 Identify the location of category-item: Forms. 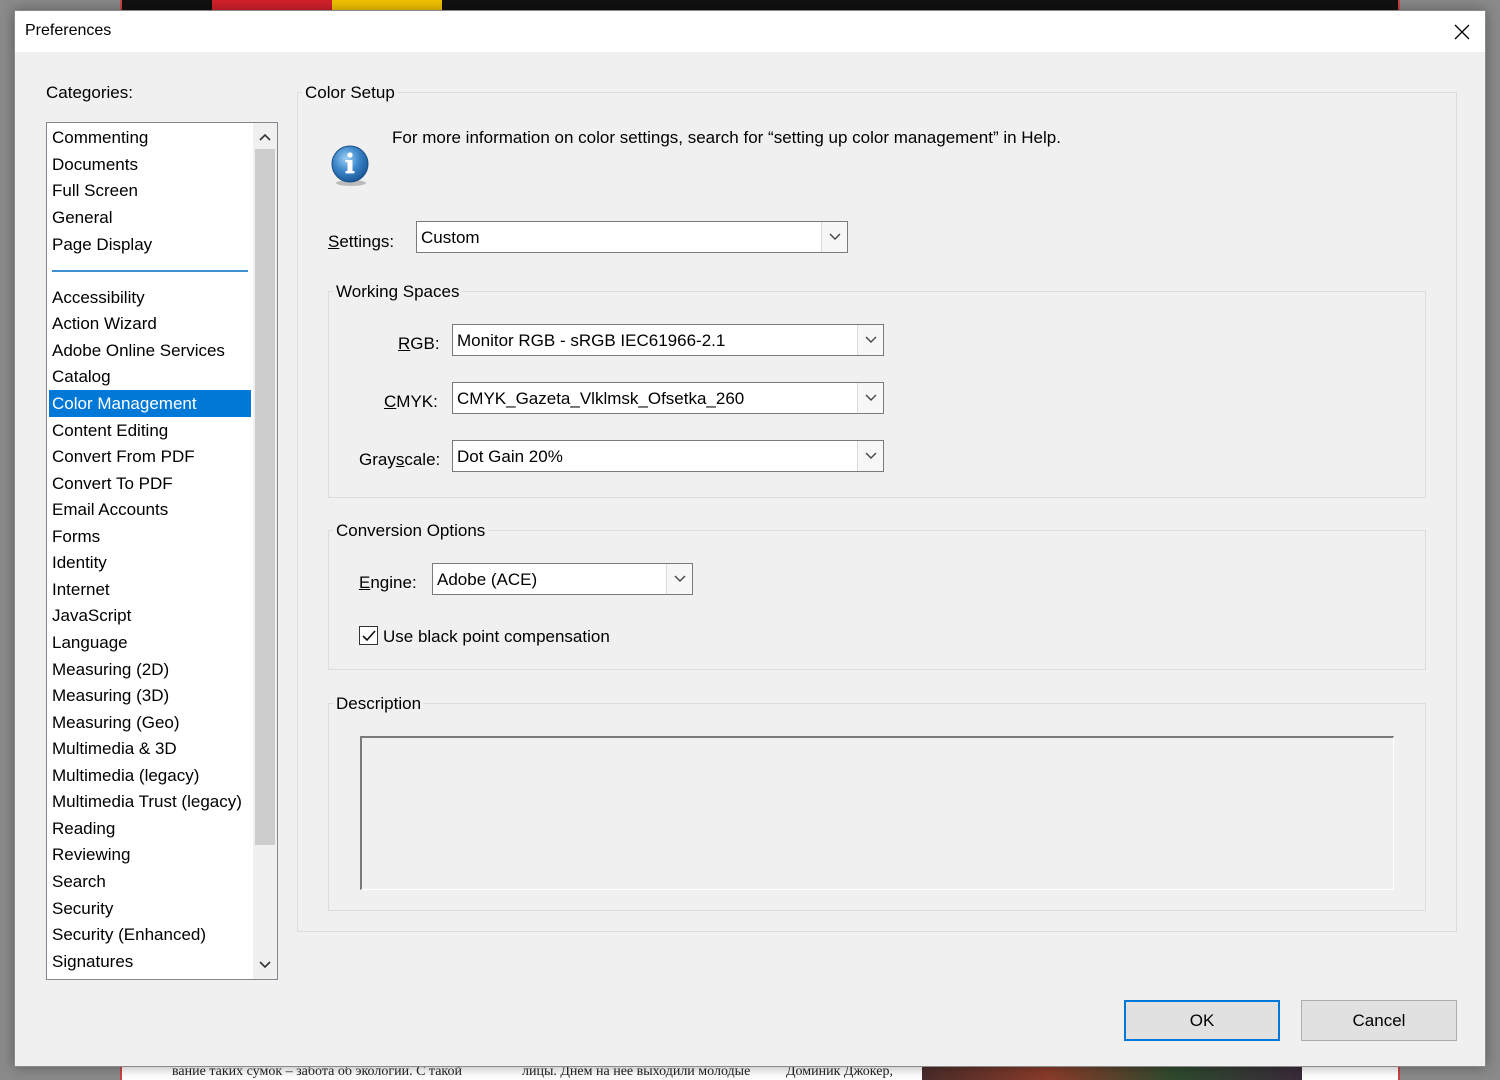
(150, 536).